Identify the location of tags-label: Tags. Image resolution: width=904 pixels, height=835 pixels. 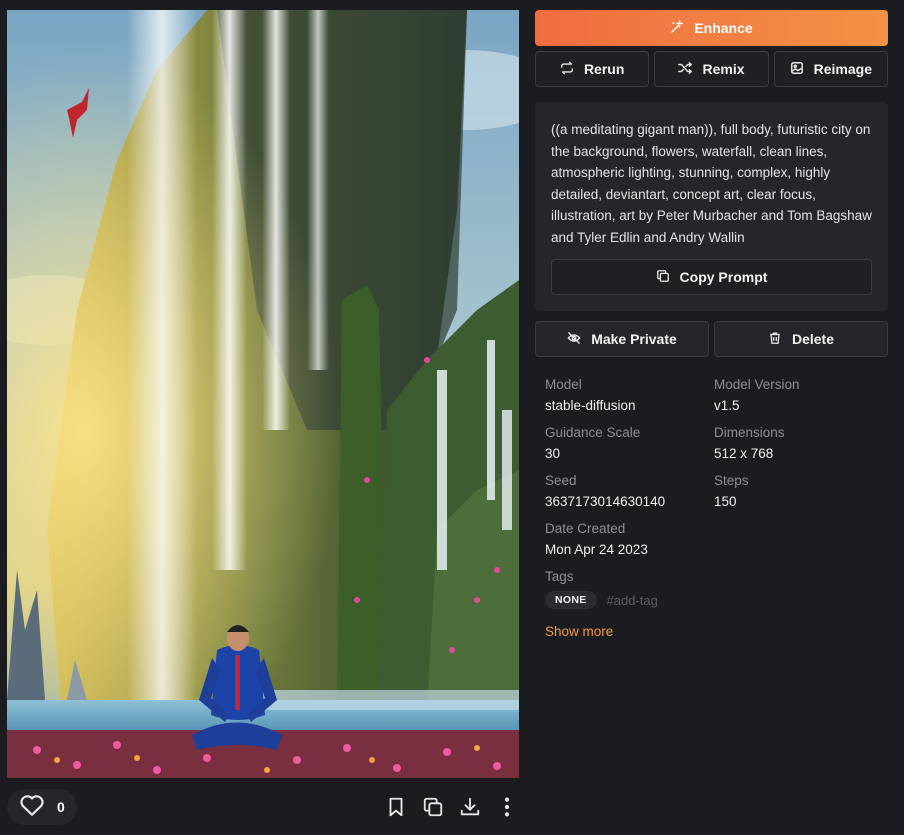
(559, 576).